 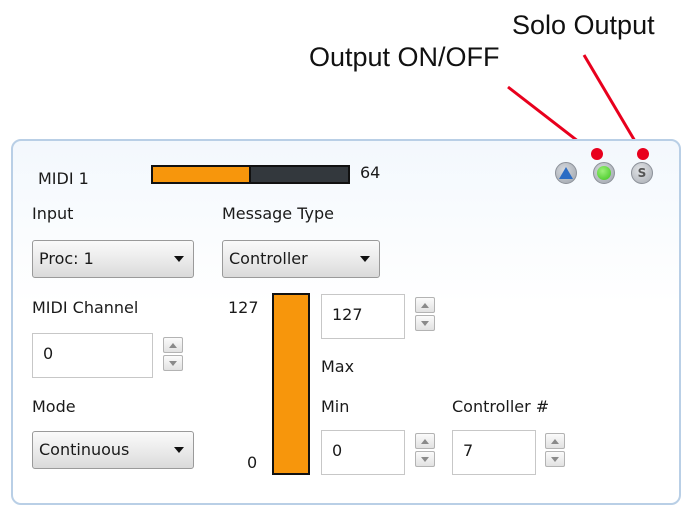 What do you see at coordinates (53, 213) in the screenshot?
I see `input-label: Input` at bounding box center [53, 213].